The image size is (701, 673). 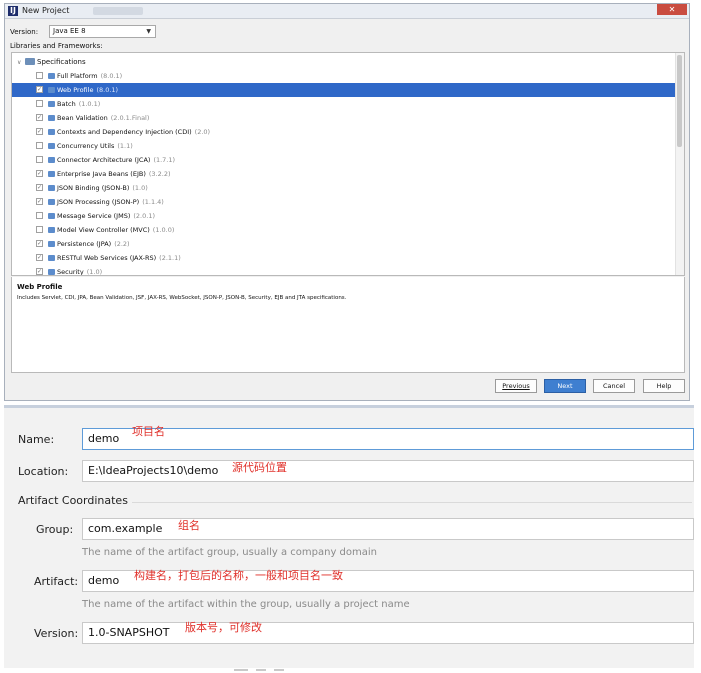 What do you see at coordinates (125, 146) in the screenshot?
I see `tree-item-version: (1.1)` at bounding box center [125, 146].